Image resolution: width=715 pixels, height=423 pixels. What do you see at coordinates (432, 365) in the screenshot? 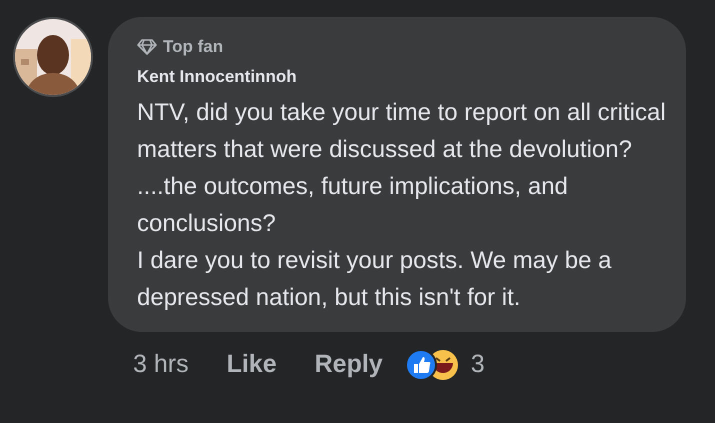
I see `reactions-icon` at bounding box center [432, 365].